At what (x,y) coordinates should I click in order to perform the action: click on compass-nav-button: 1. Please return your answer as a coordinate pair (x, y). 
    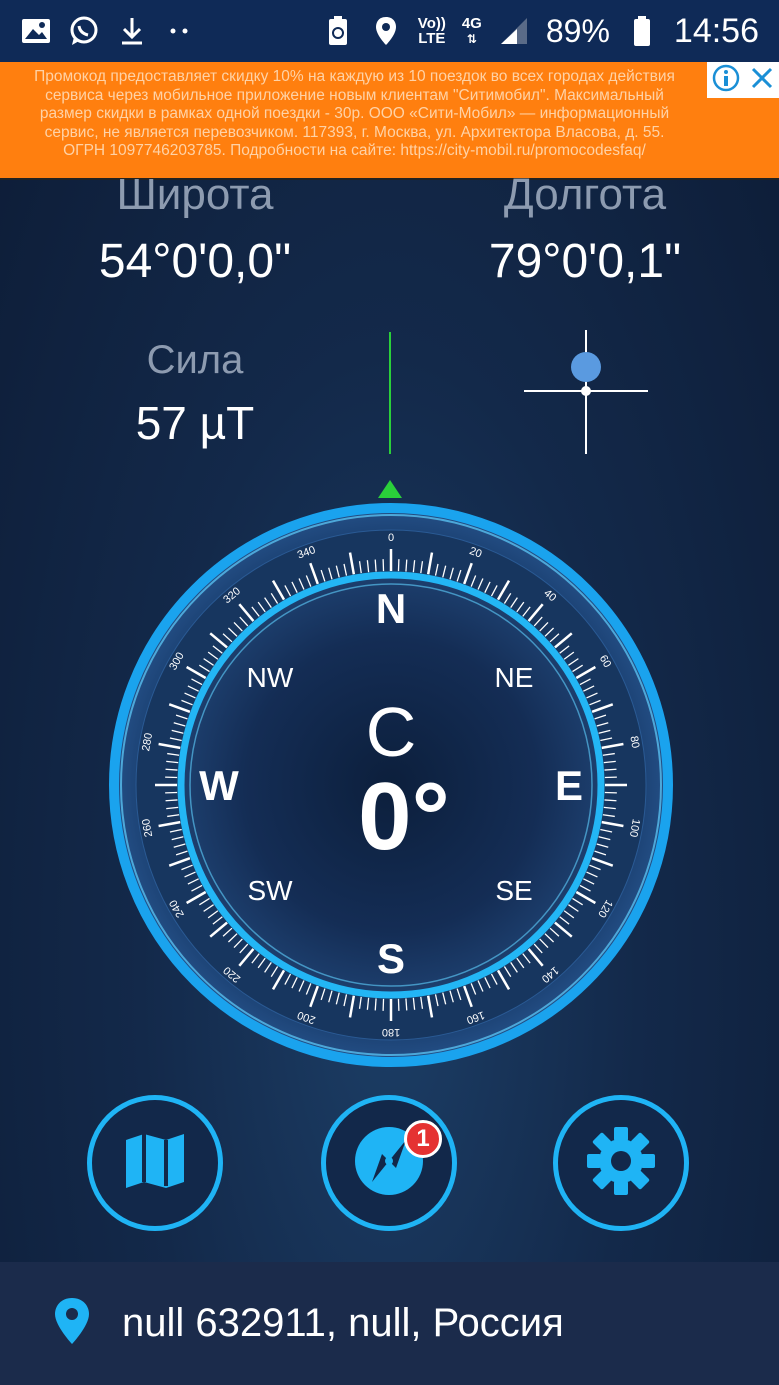
    Looking at the image, I should click on (389, 1163).